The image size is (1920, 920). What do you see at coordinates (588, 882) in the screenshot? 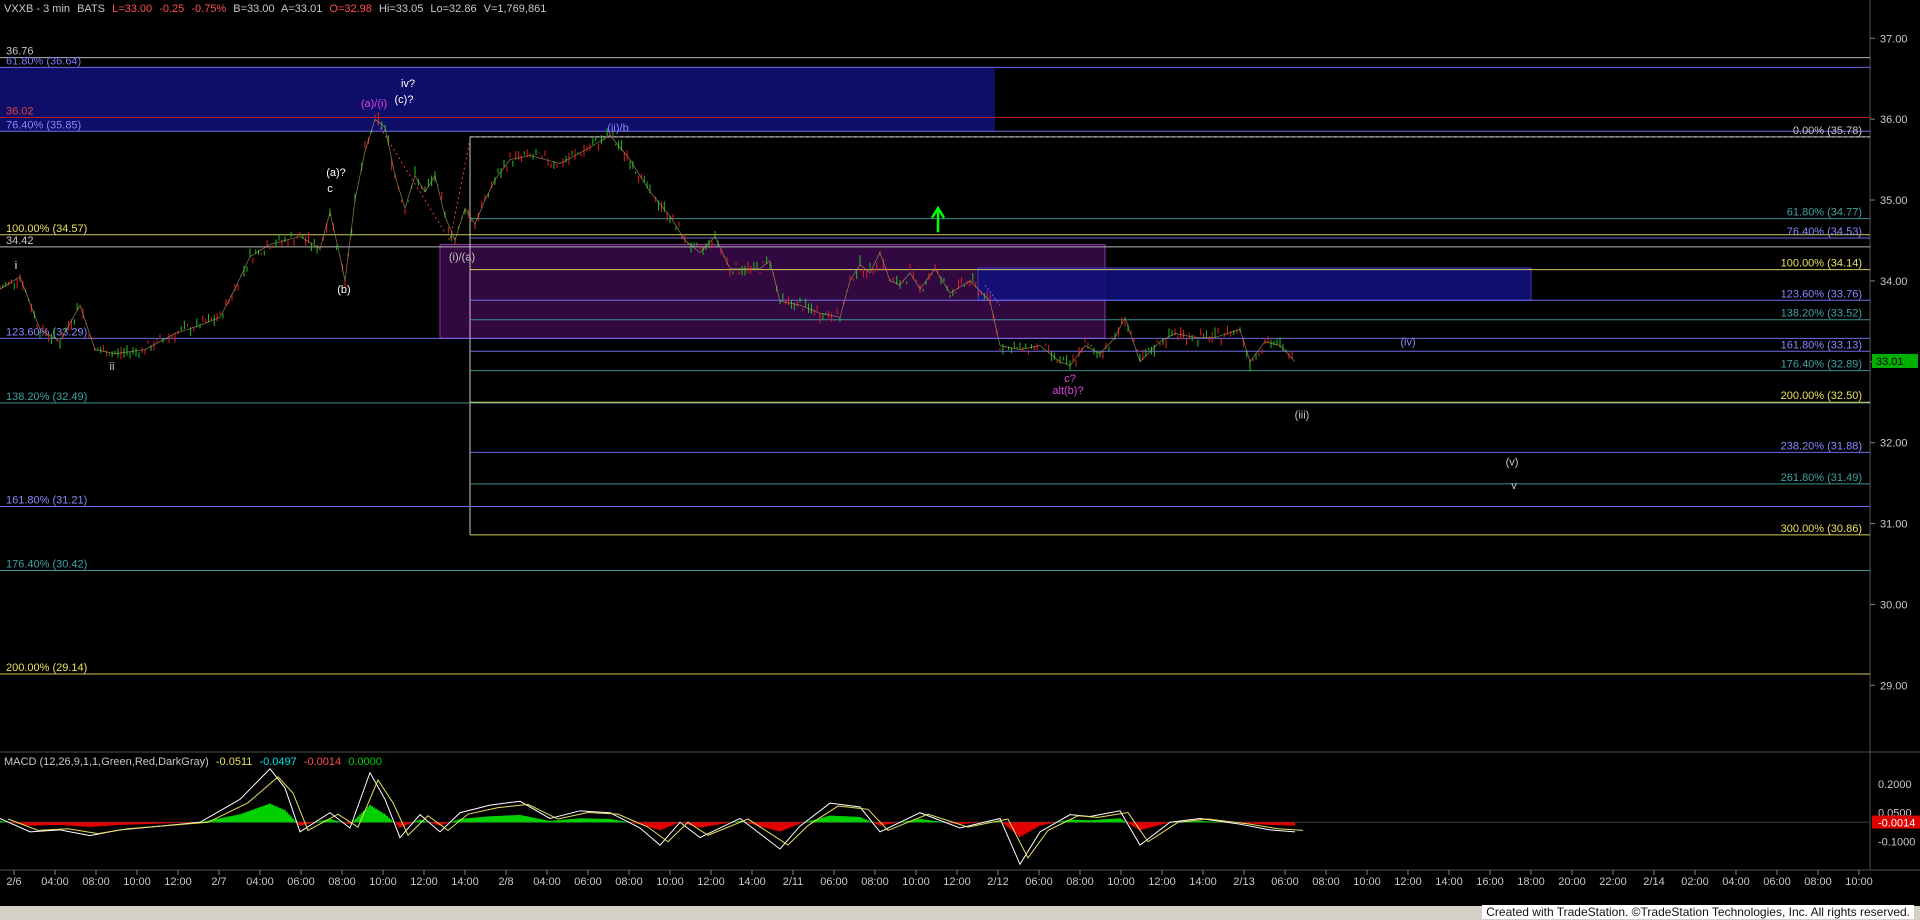
I see `x-tick-label-14: 06:00` at bounding box center [588, 882].